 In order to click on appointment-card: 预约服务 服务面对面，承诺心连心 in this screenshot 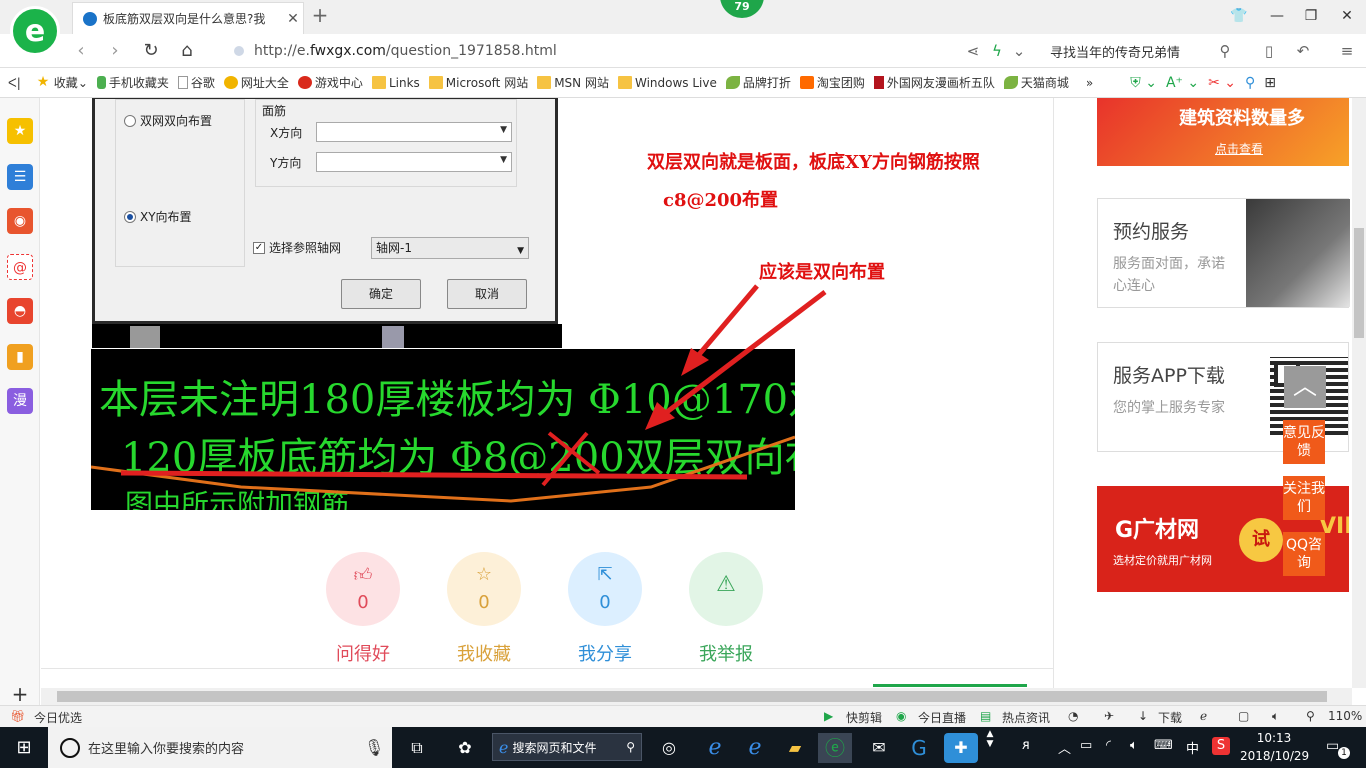, I will do `click(1223, 253)`.